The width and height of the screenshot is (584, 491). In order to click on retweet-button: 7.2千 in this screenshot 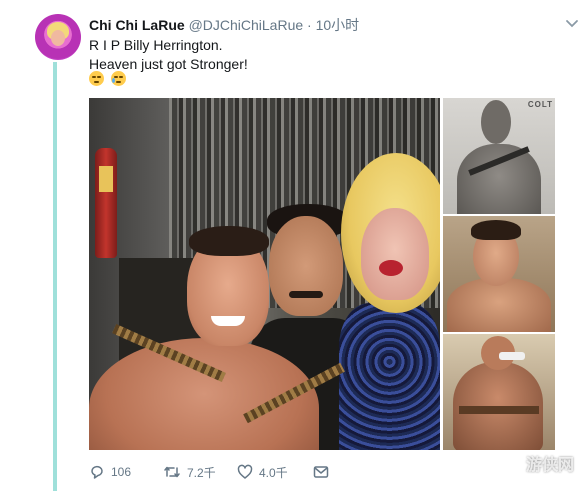, I will do `click(189, 472)`.